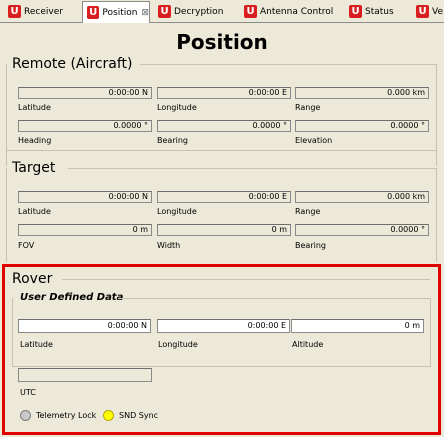 Image resolution: width=444 pixels, height=437 pixels. What do you see at coordinates (25, 415) in the screenshot?
I see `telemetry-lock-indicator-icon` at bounding box center [25, 415].